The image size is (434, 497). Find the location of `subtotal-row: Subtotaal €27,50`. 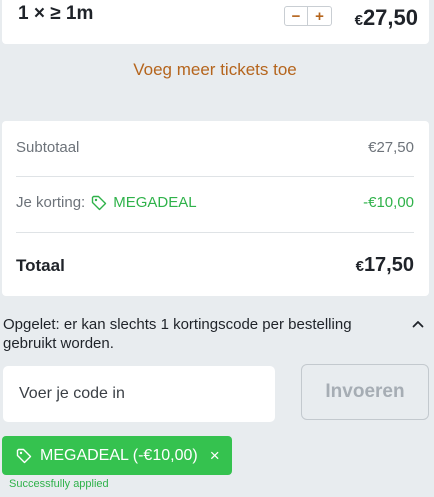

subtotal-row: Subtotaal €27,50 is located at coordinates (215, 147).